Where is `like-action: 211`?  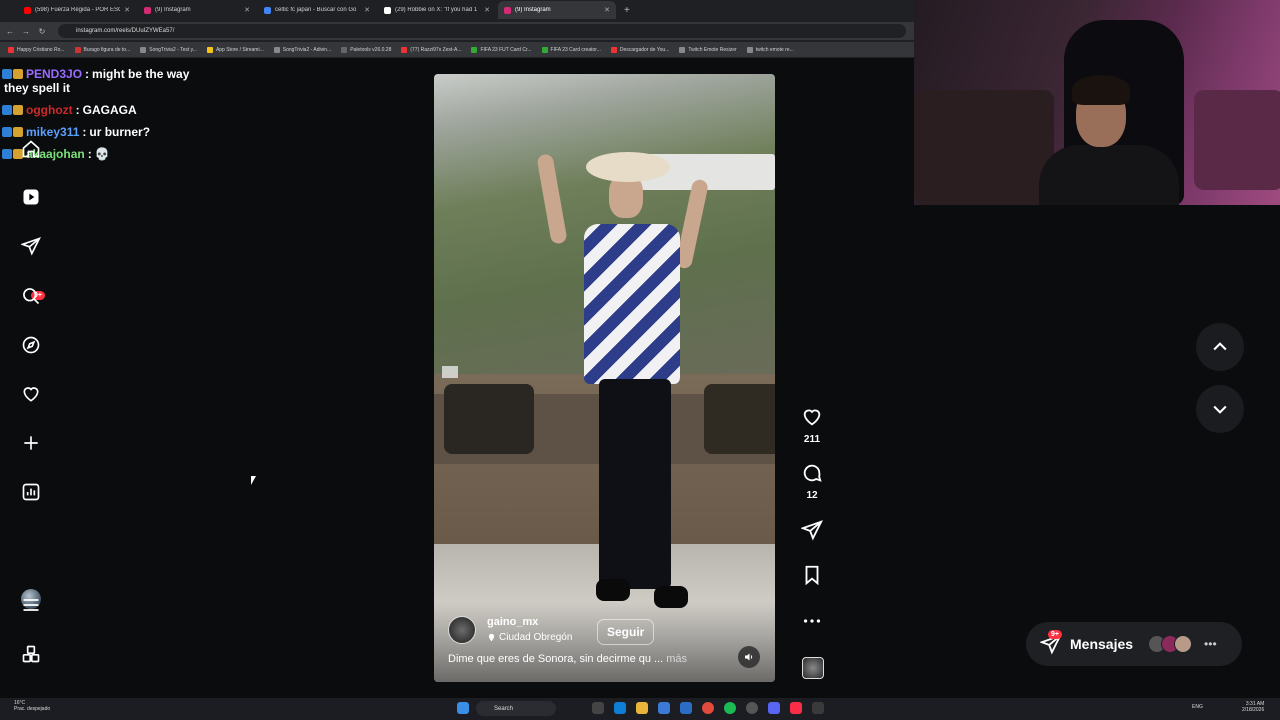
like-action: 211 is located at coordinates (812, 425).